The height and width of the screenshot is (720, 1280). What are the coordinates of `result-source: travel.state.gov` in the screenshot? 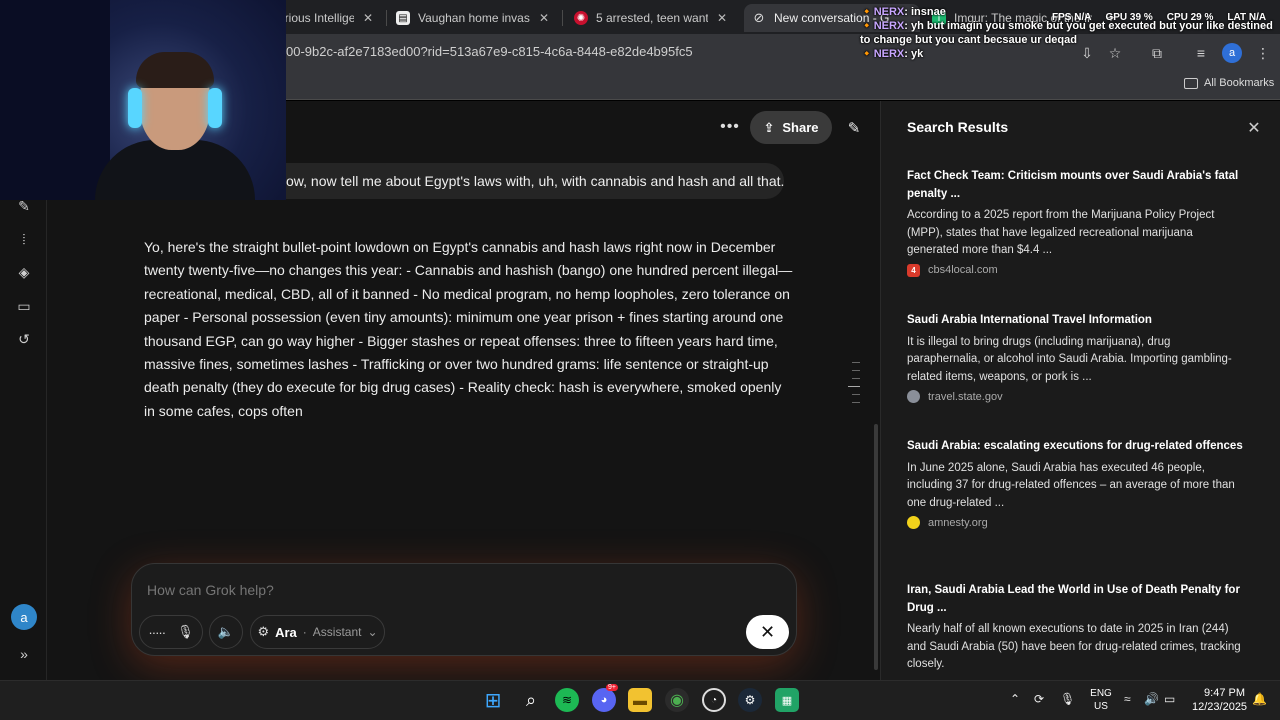 It's located at (1077, 396).